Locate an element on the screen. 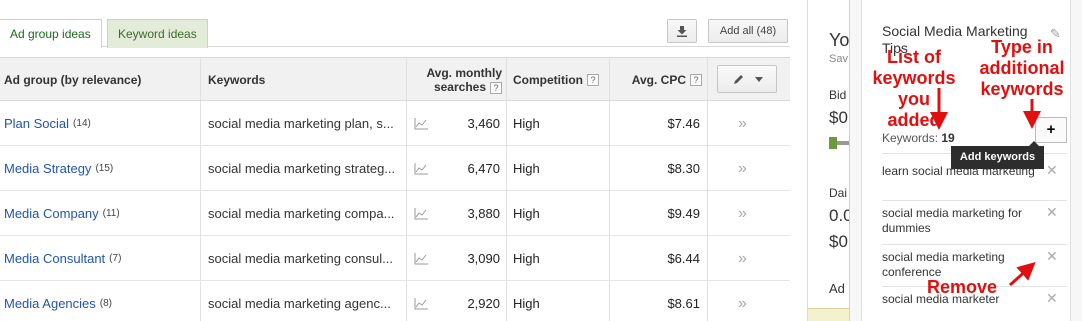 The height and width of the screenshot is (321, 1082). annotation-arrows is located at coordinates (985, 187).